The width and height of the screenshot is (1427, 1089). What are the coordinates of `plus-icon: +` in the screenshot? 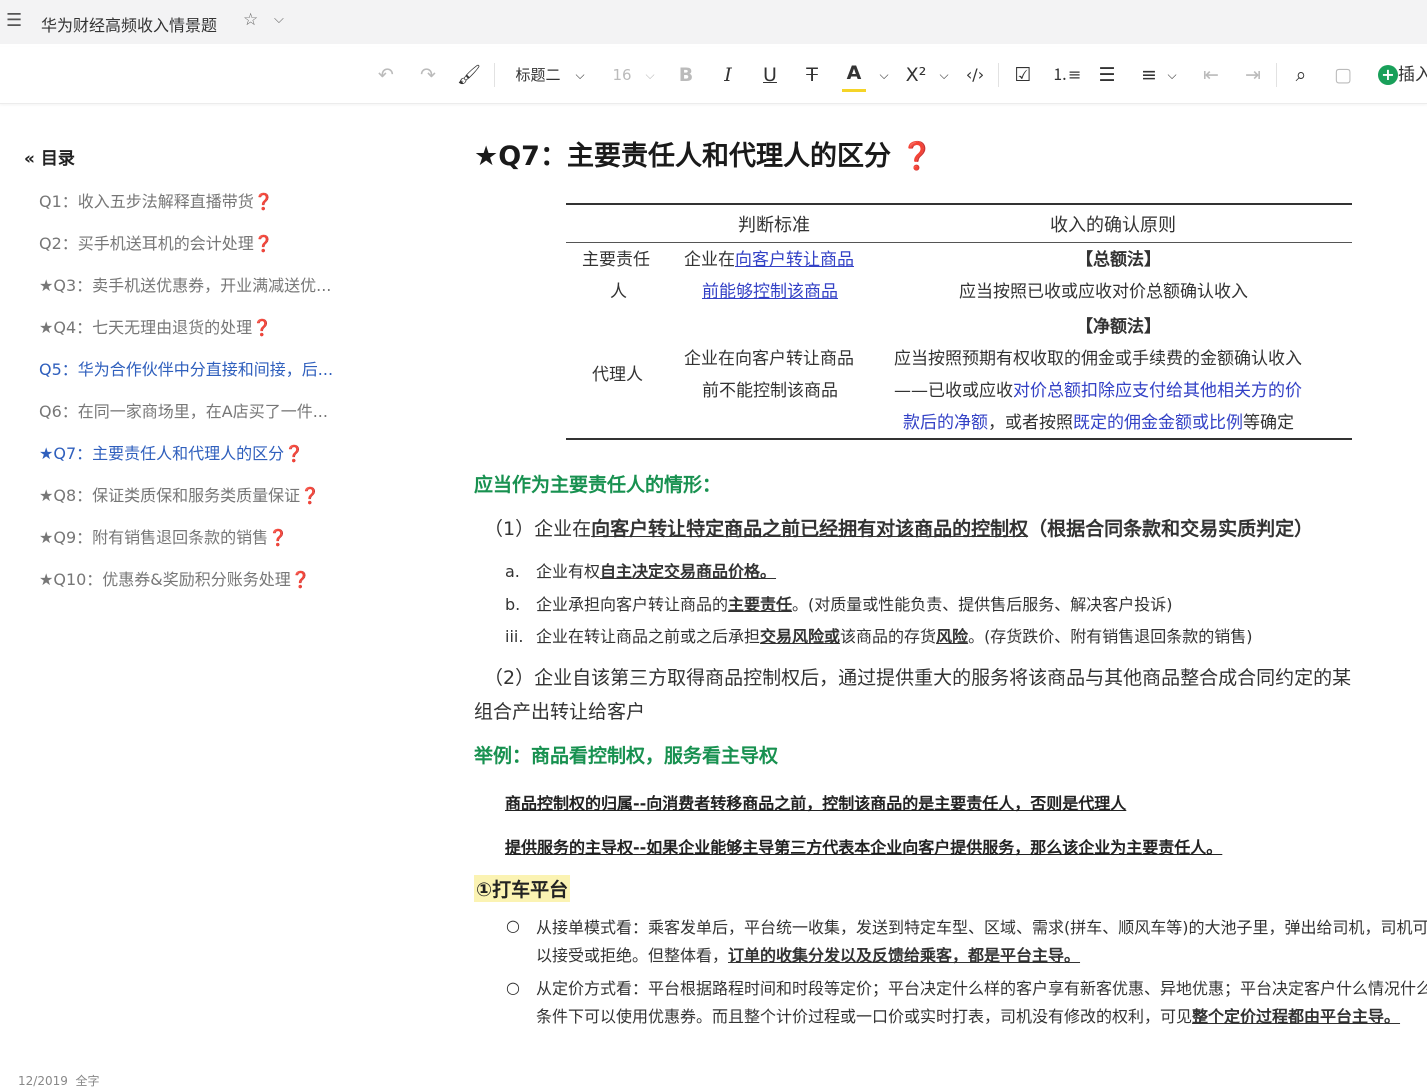 It's located at (1388, 75).